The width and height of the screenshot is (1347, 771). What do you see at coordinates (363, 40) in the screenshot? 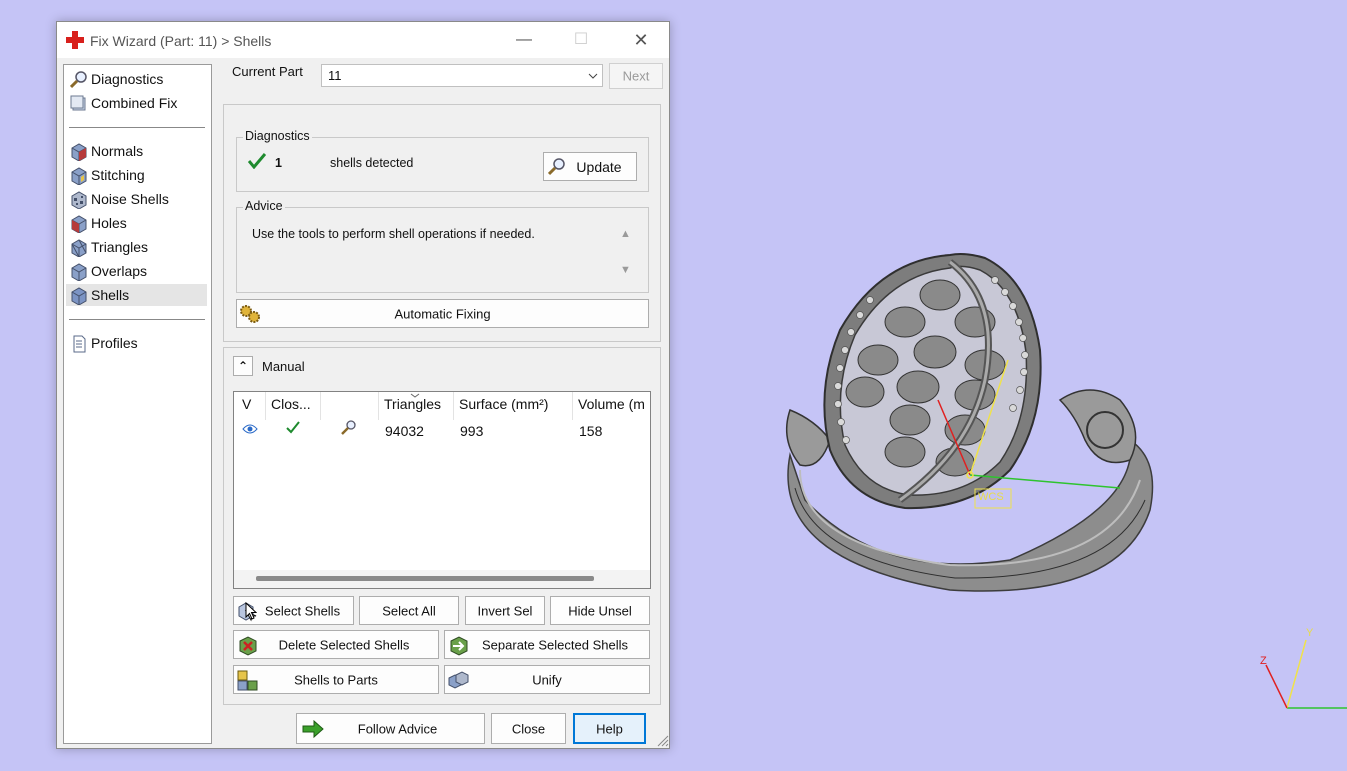
I see `title-bar: Fix Wizard (Part: 11) > Shells — ☐ ✕` at bounding box center [363, 40].